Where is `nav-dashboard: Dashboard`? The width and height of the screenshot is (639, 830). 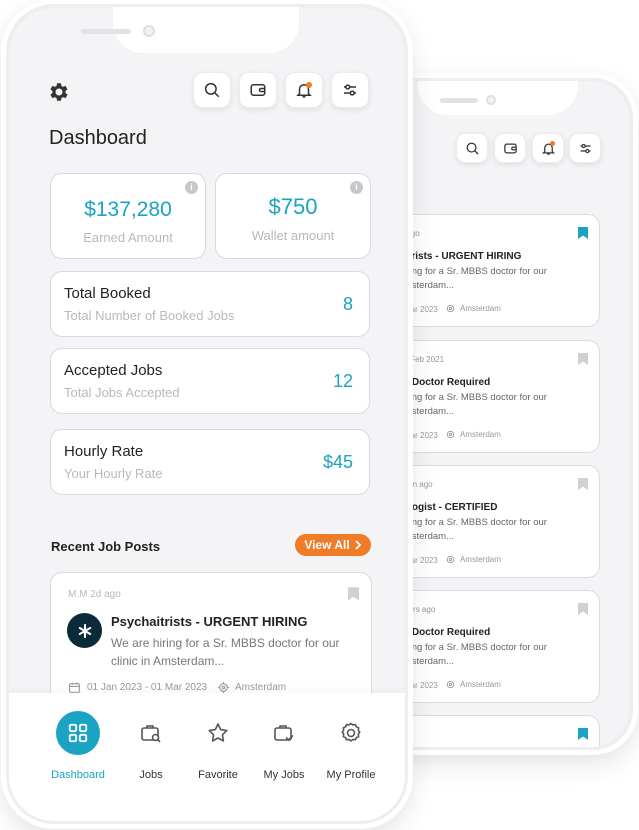 nav-dashboard: Dashboard is located at coordinates (78, 746).